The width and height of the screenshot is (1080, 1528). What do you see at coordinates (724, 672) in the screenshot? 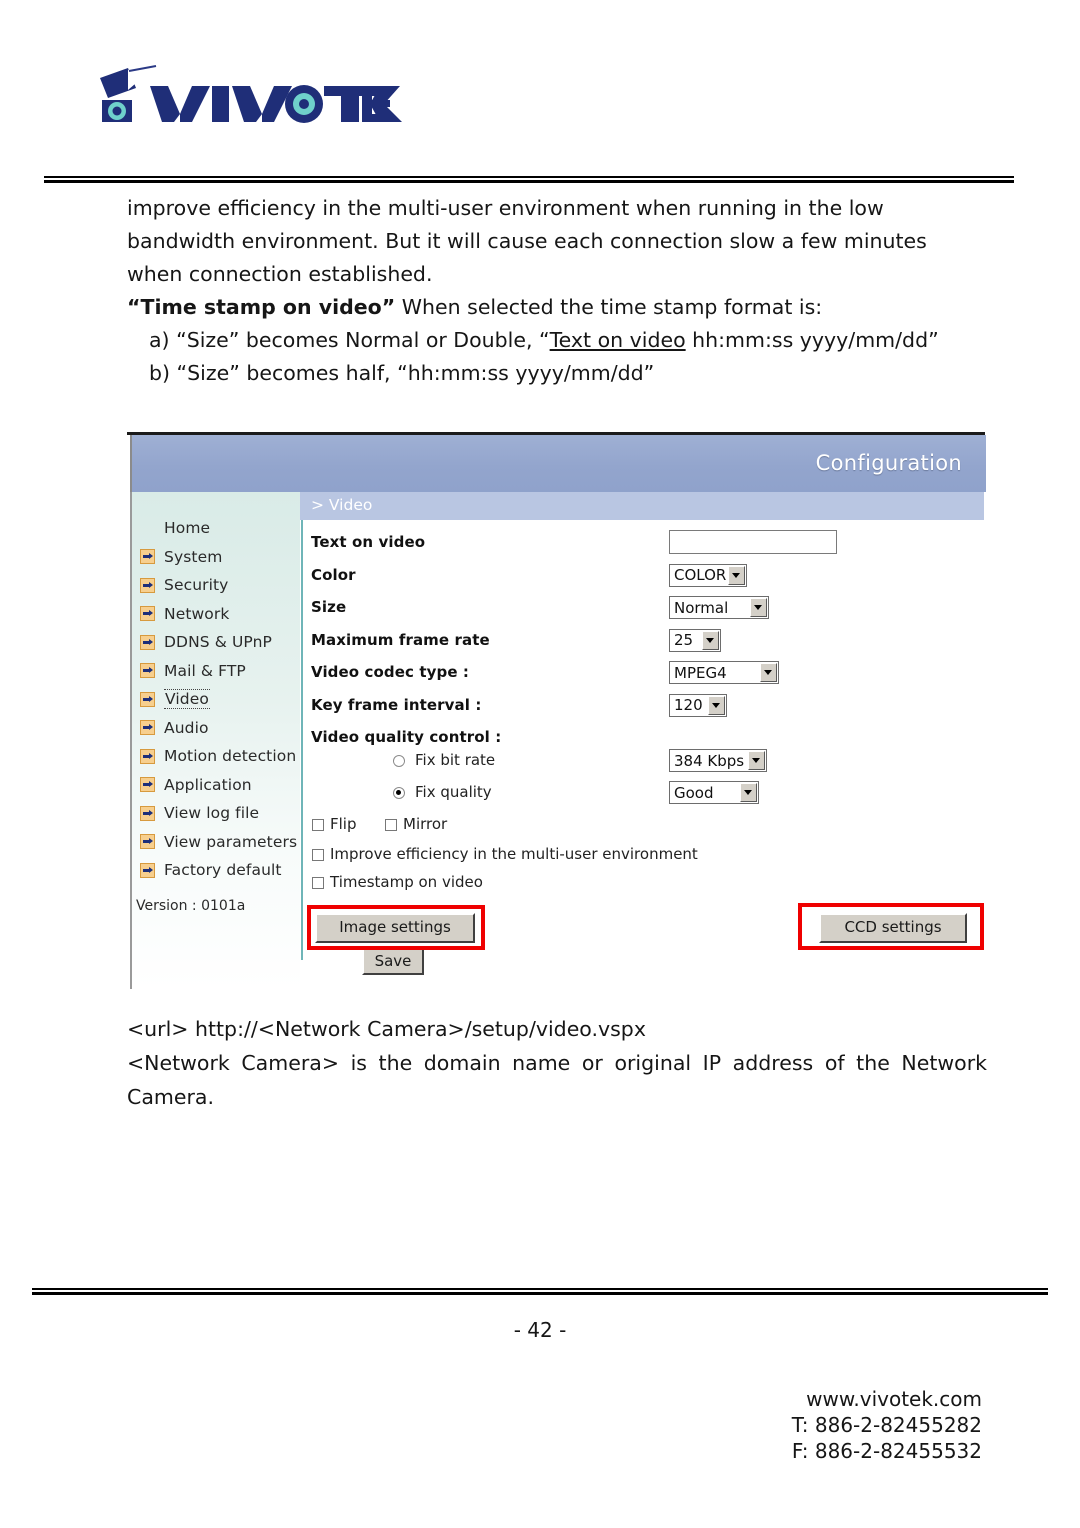
I see `codec-select: MPEG4` at bounding box center [724, 672].